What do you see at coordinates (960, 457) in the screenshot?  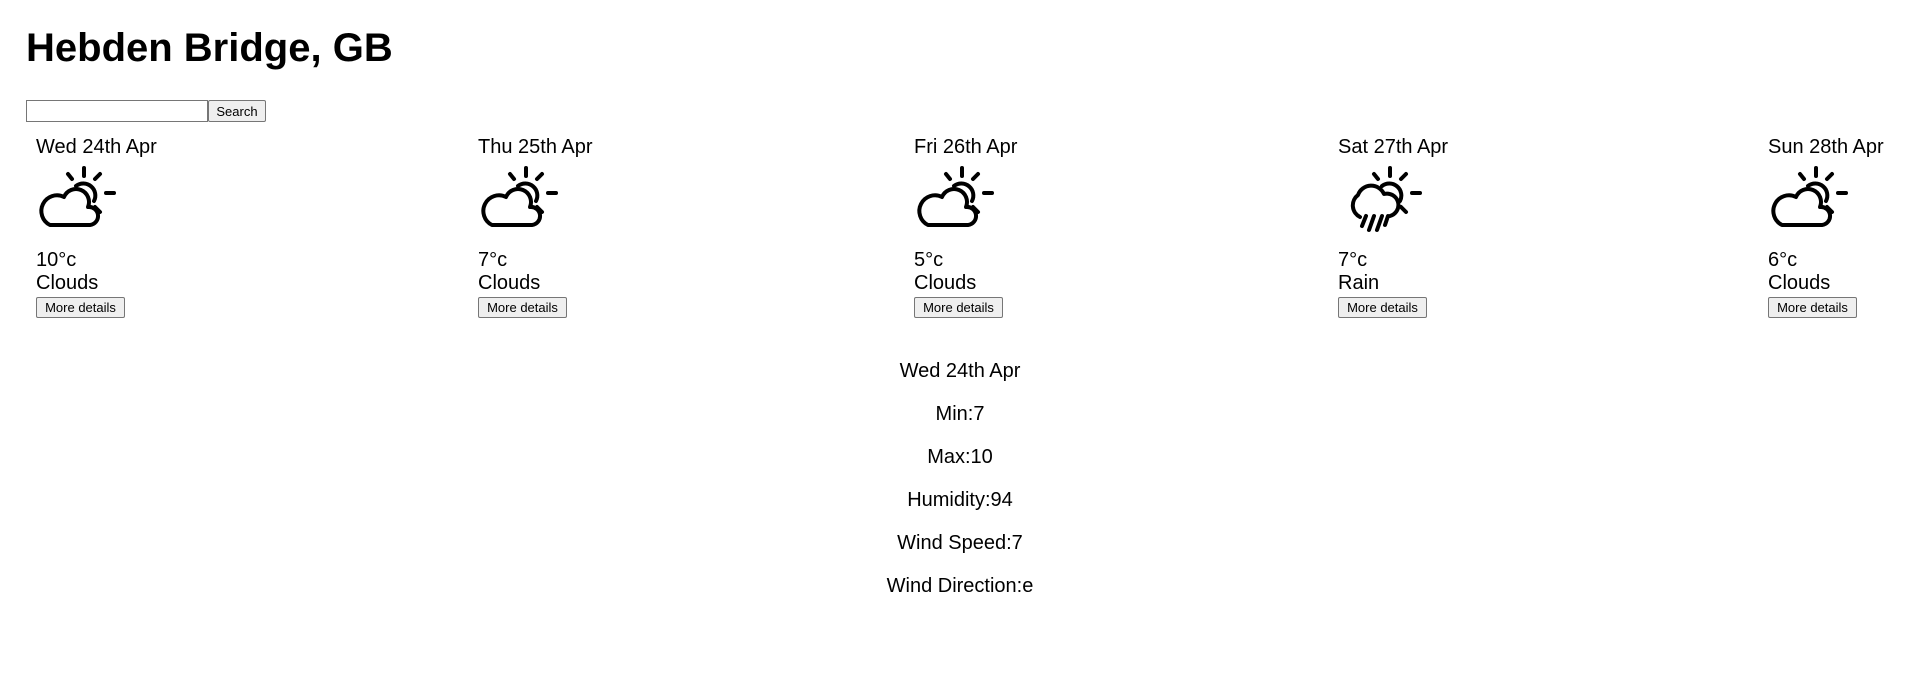 I see `details-max: Max:10` at bounding box center [960, 457].